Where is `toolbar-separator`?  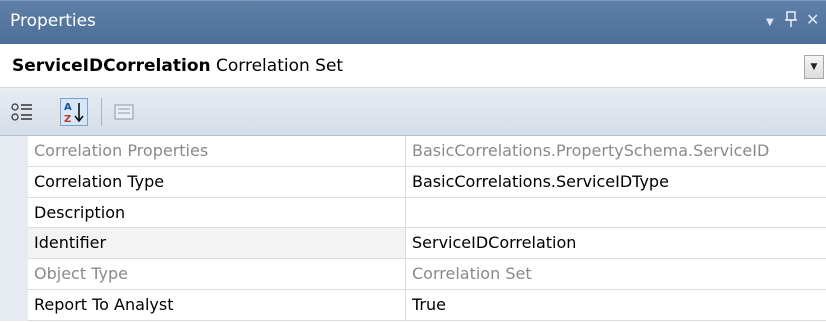 toolbar-separator is located at coordinates (101, 112).